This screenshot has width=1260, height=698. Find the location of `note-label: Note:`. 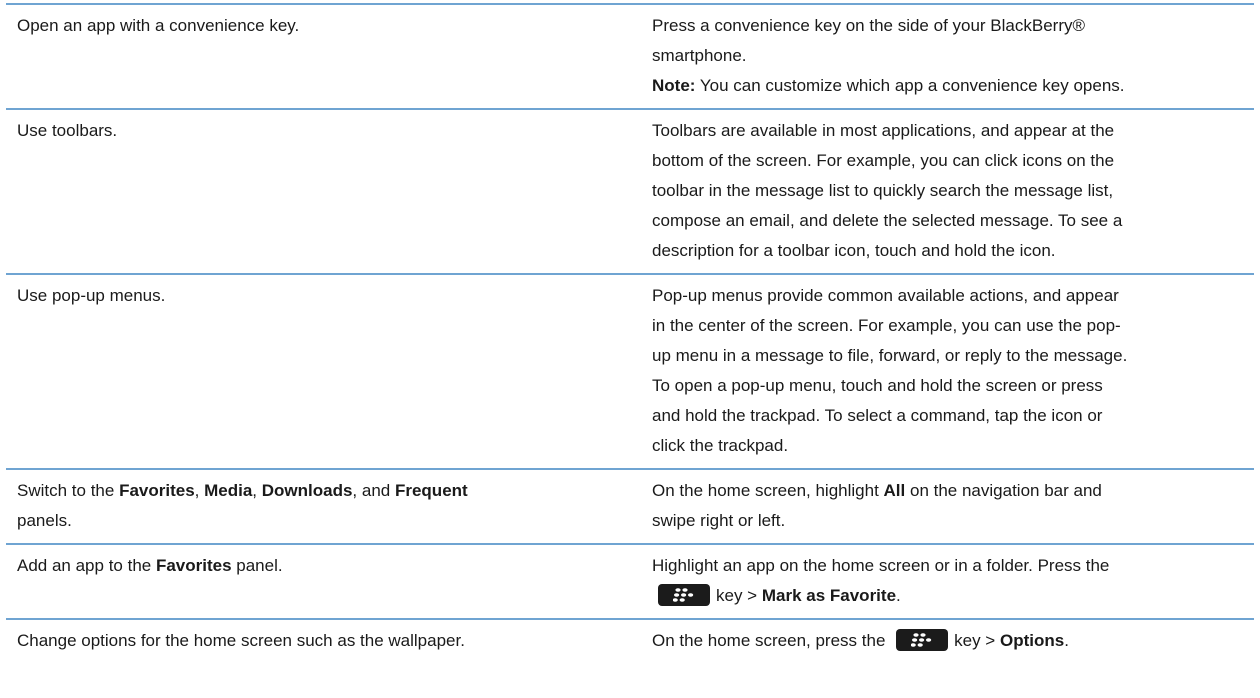

note-label: Note: is located at coordinates (674, 85).